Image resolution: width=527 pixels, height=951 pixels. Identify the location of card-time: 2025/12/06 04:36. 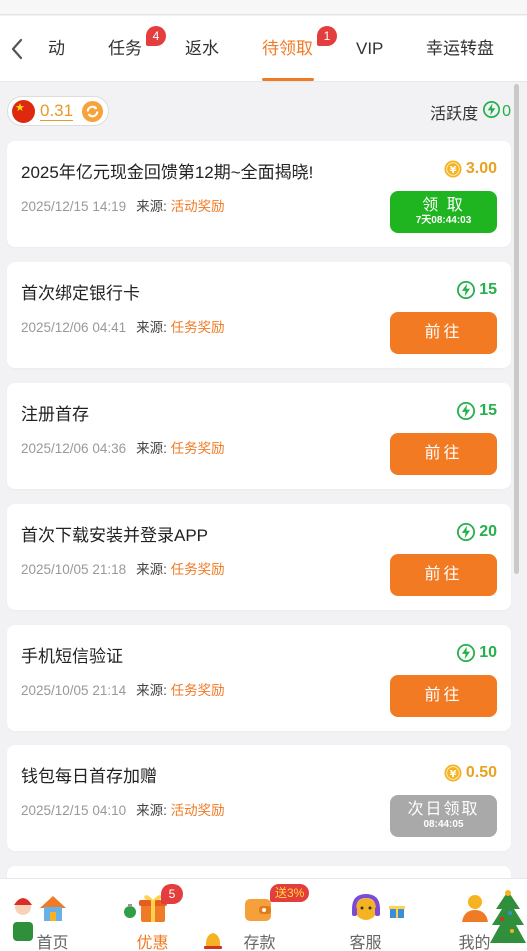
(74, 448).